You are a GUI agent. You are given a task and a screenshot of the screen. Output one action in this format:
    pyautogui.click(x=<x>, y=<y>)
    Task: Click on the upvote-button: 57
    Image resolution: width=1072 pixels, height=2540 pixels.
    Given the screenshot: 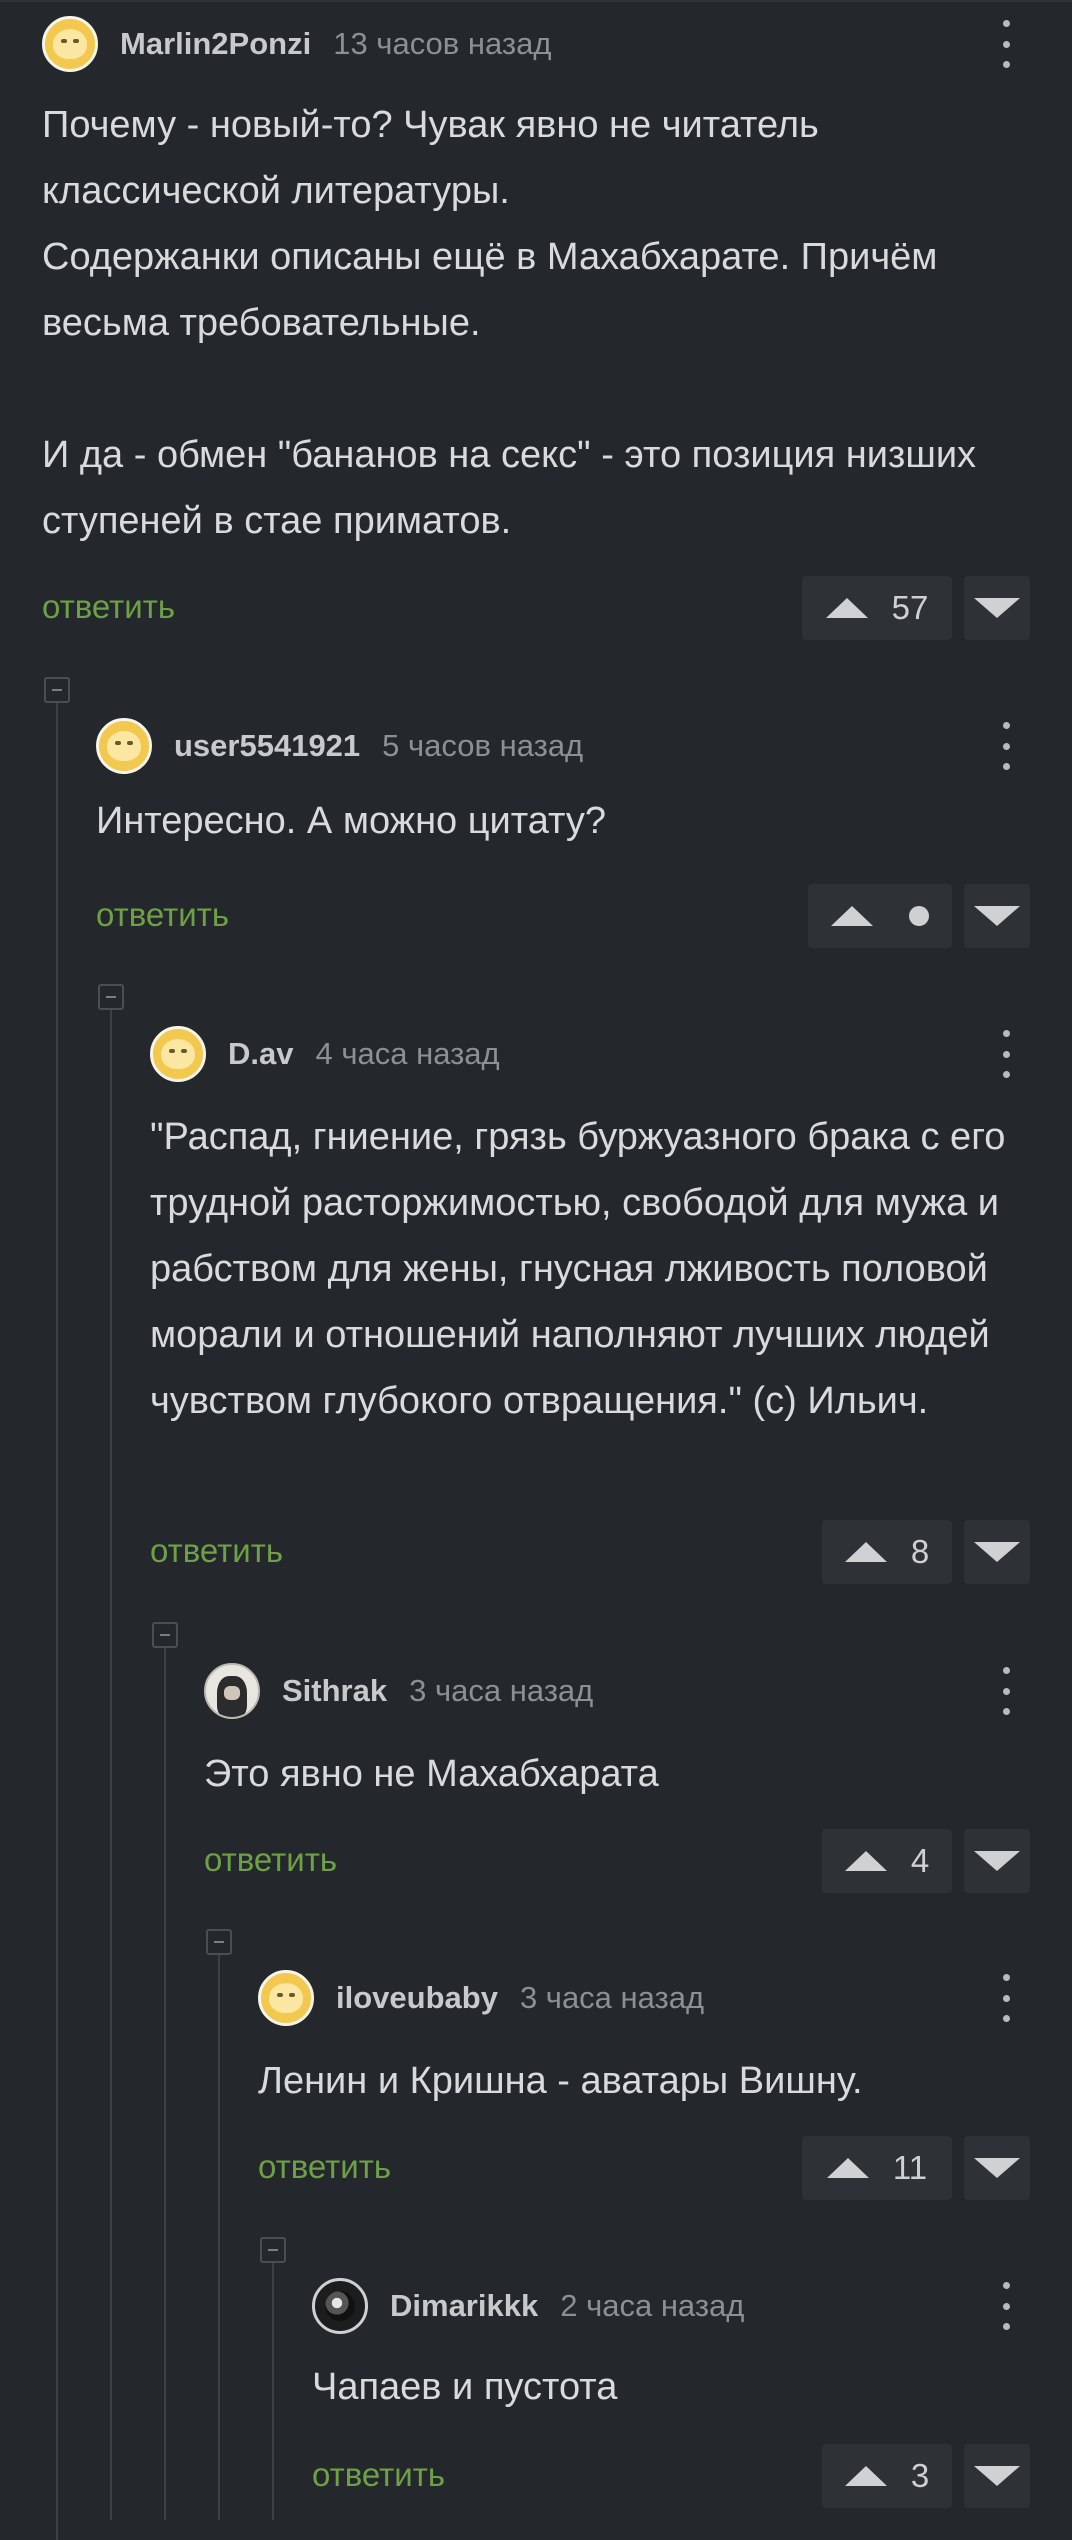 What is the action you would take?
    pyautogui.click(x=877, y=608)
    